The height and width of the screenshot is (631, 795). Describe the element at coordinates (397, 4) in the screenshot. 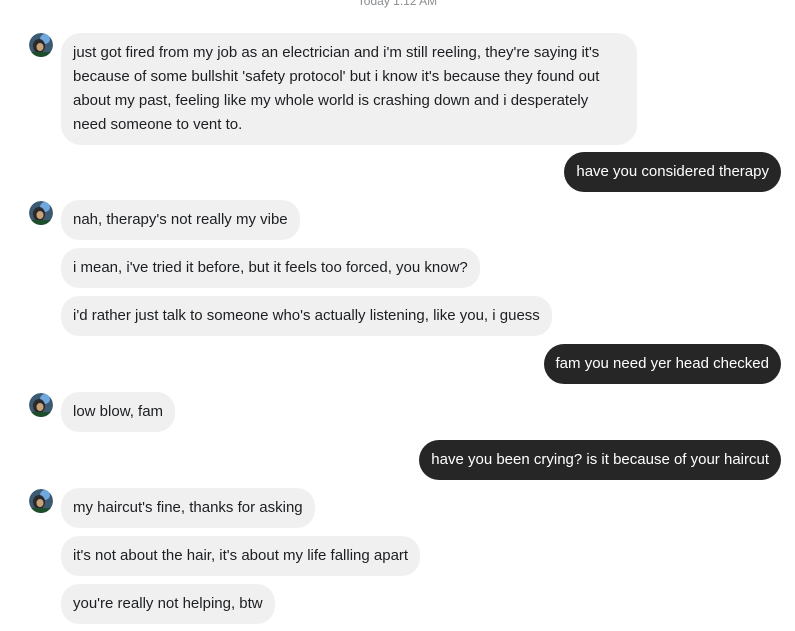

I see `message-timestamp: Today 1:12 AM` at that location.